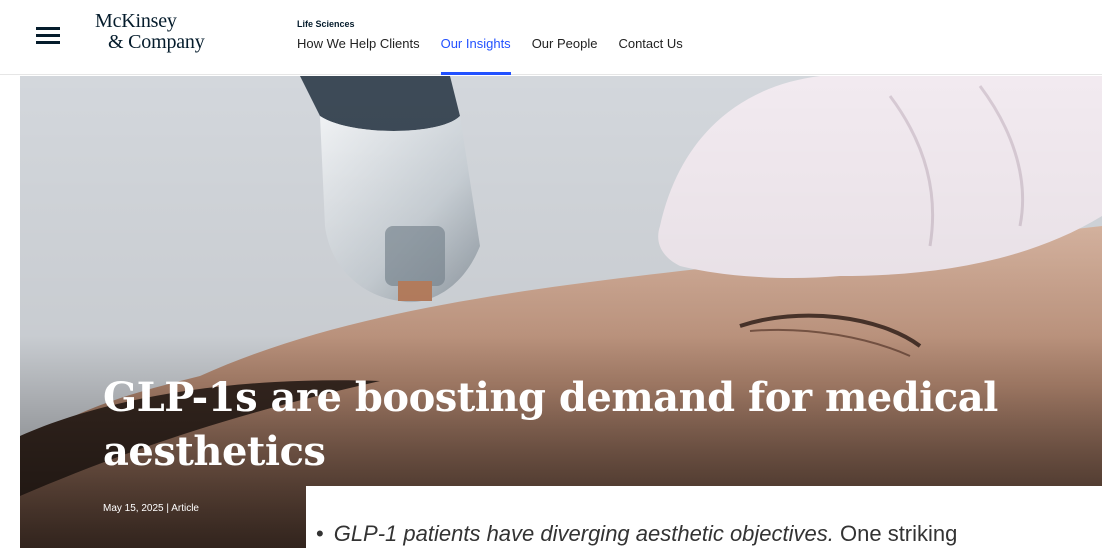 The height and width of the screenshot is (548, 1102). What do you see at coordinates (136, 21) in the screenshot?
I see `logo-line-1: McKinsey` at bounding box center [136, 21].